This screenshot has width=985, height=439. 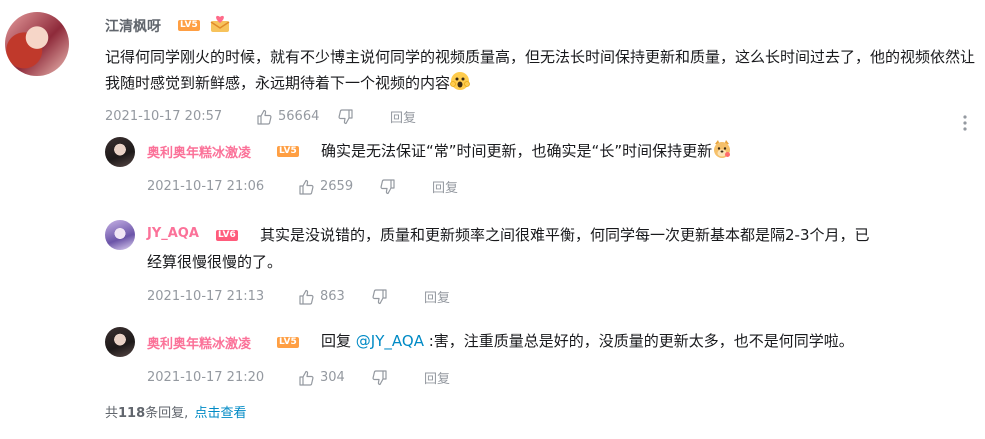 I want to click on scared-face-emoji-icon, so click(x=460, y=81).